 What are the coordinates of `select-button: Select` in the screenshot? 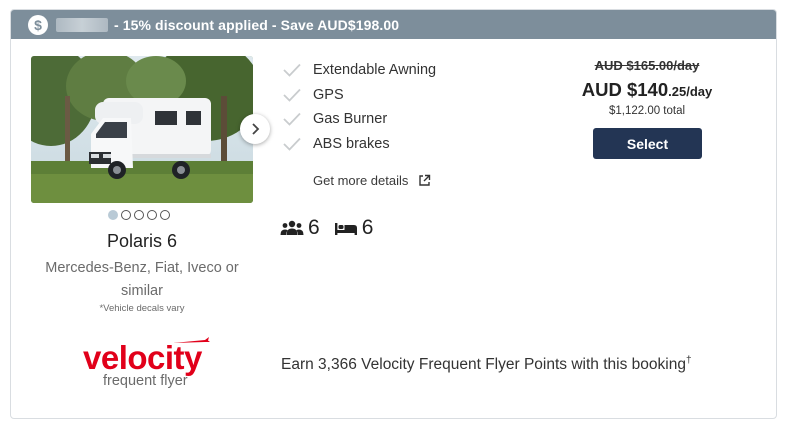 It's located at (647, 143).